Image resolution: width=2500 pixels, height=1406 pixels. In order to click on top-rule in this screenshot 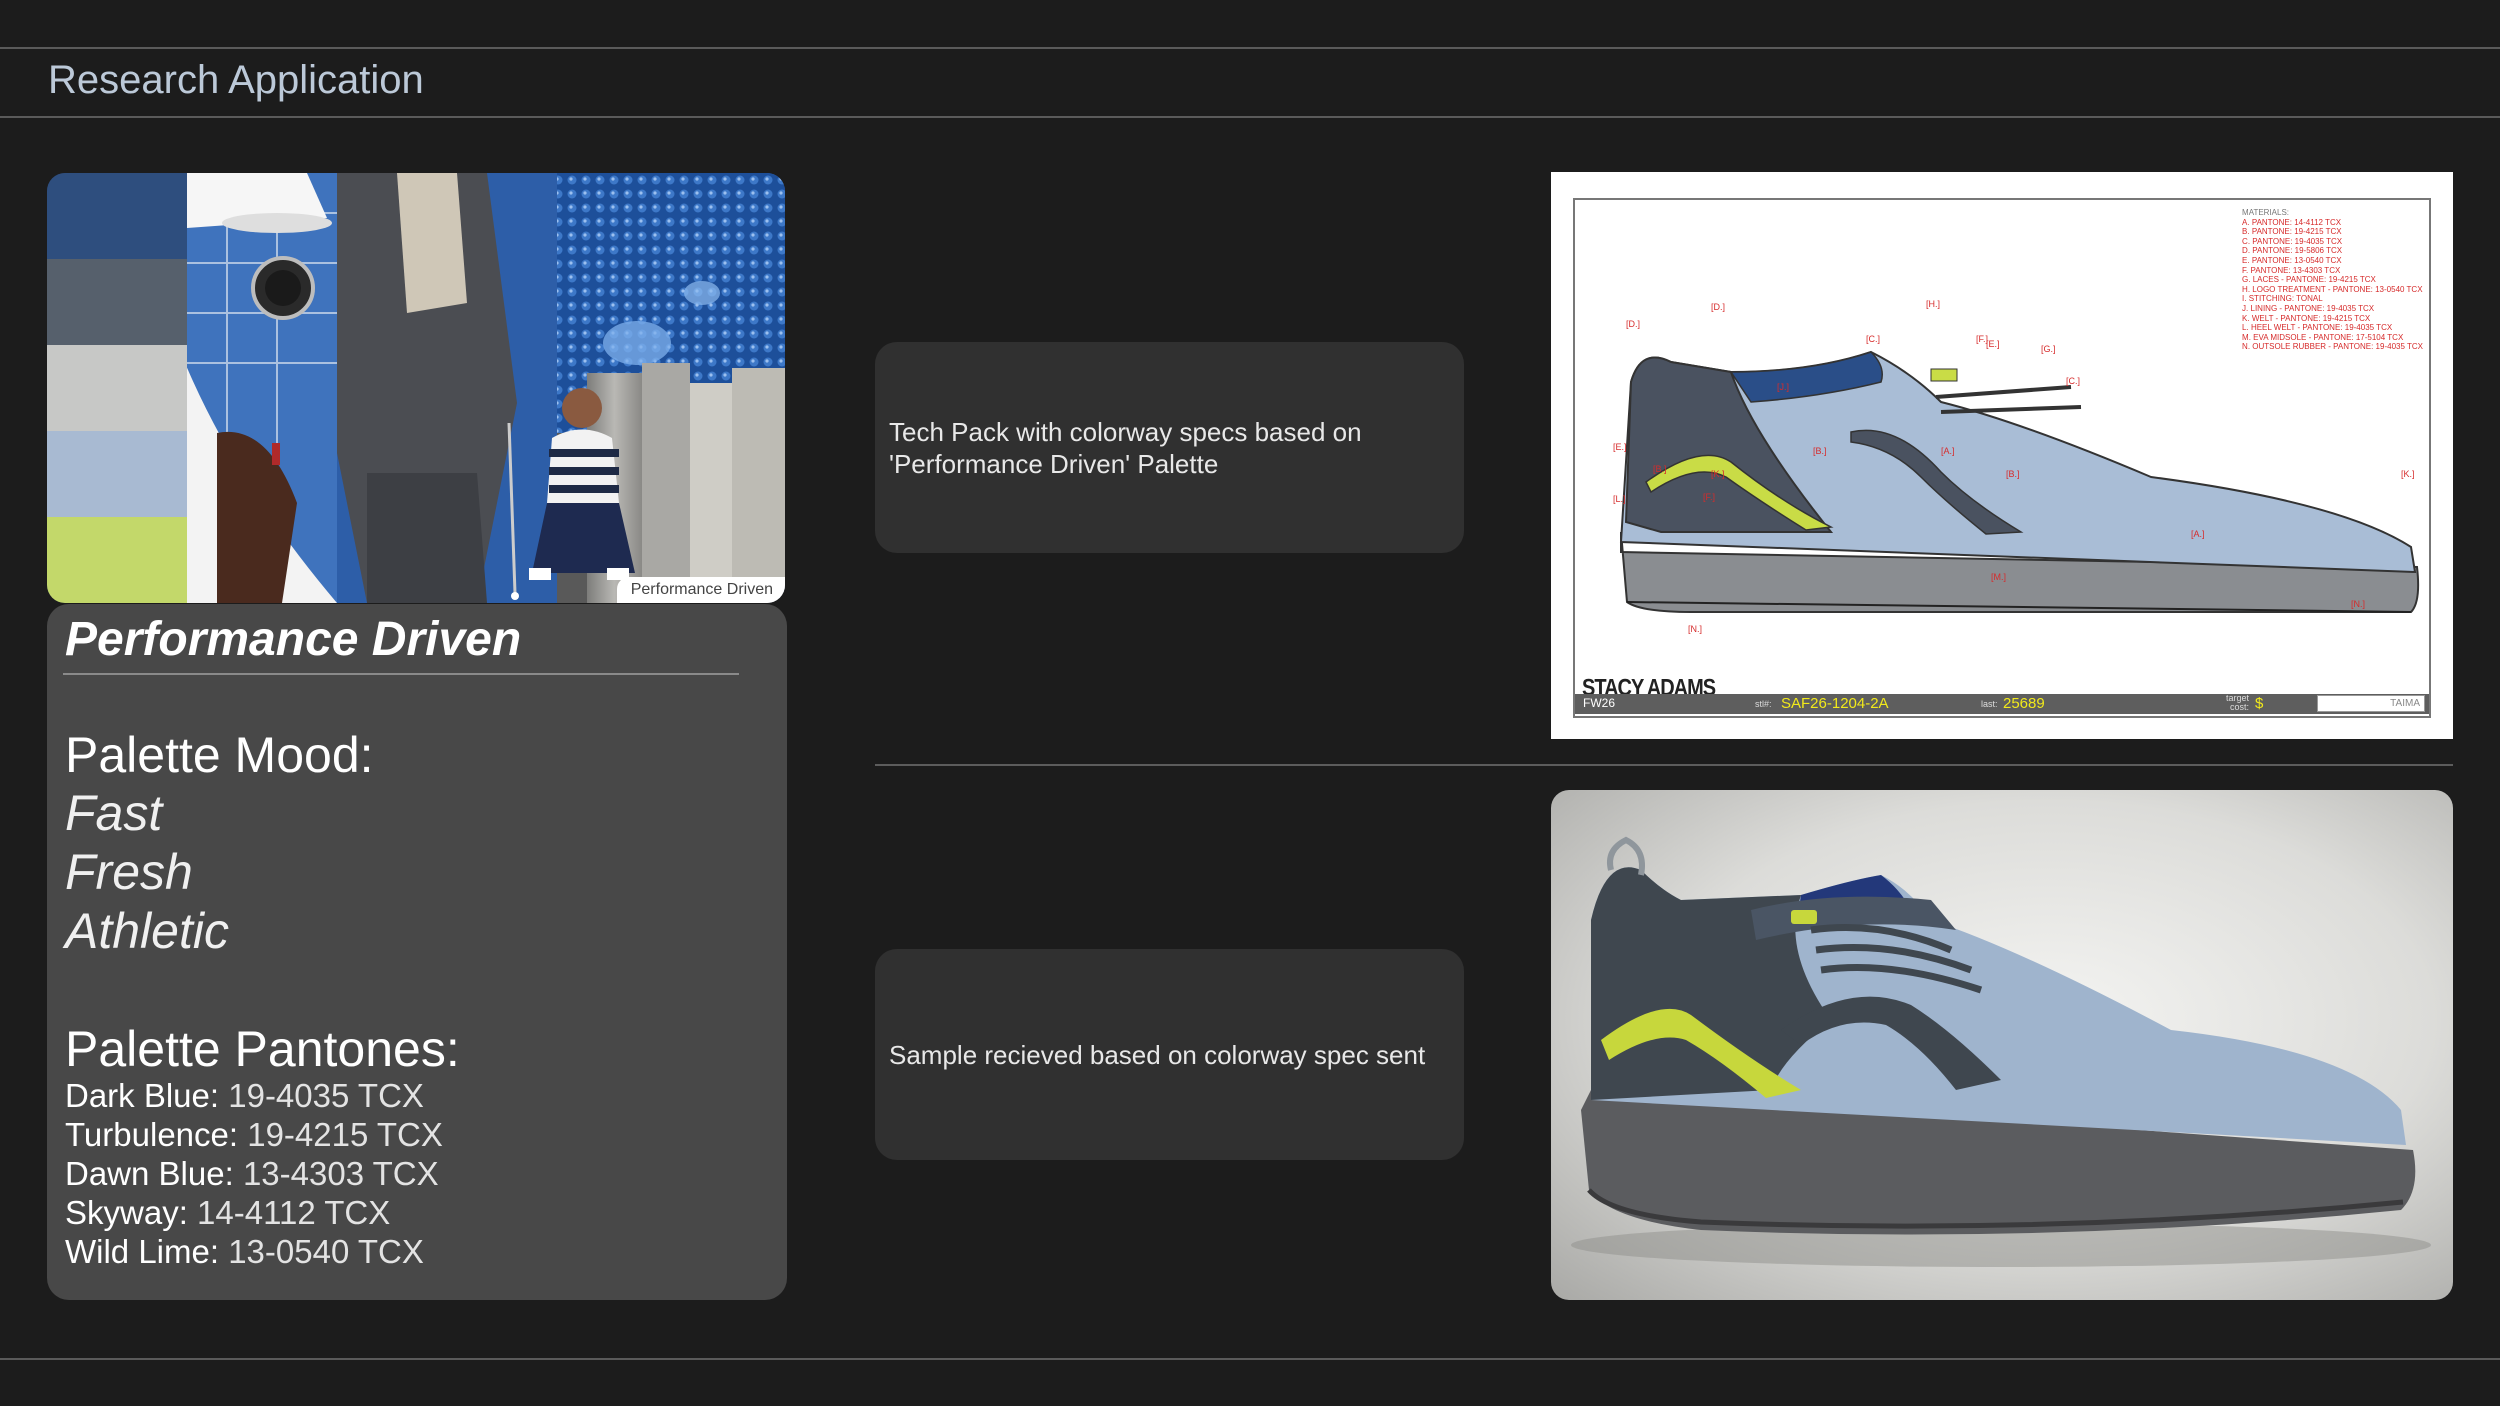, I will do `click(1250, 48)`.